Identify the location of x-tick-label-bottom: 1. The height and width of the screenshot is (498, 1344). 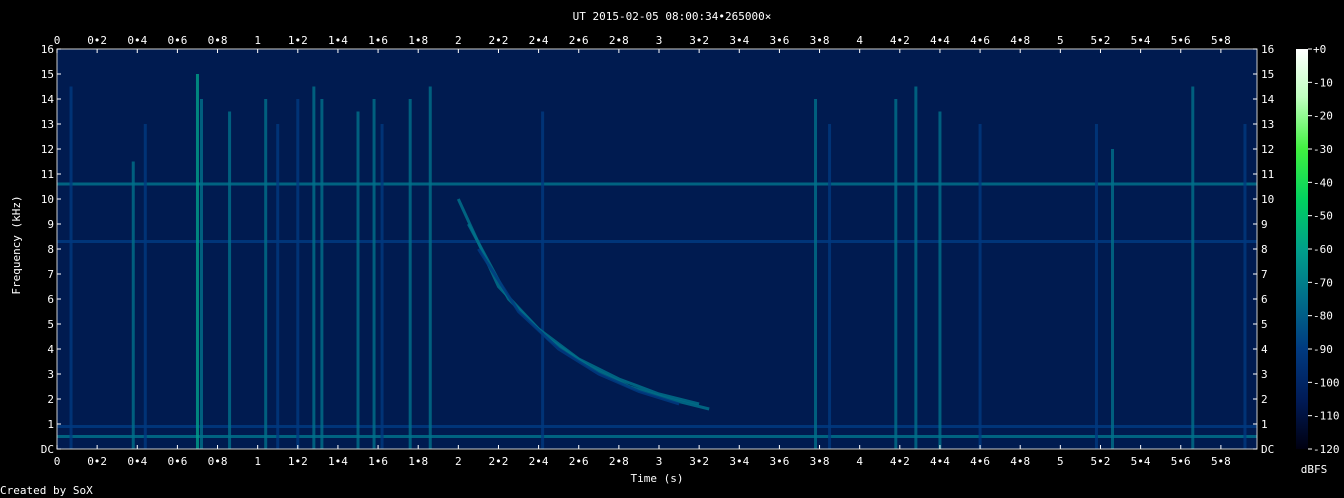
(257, 461).